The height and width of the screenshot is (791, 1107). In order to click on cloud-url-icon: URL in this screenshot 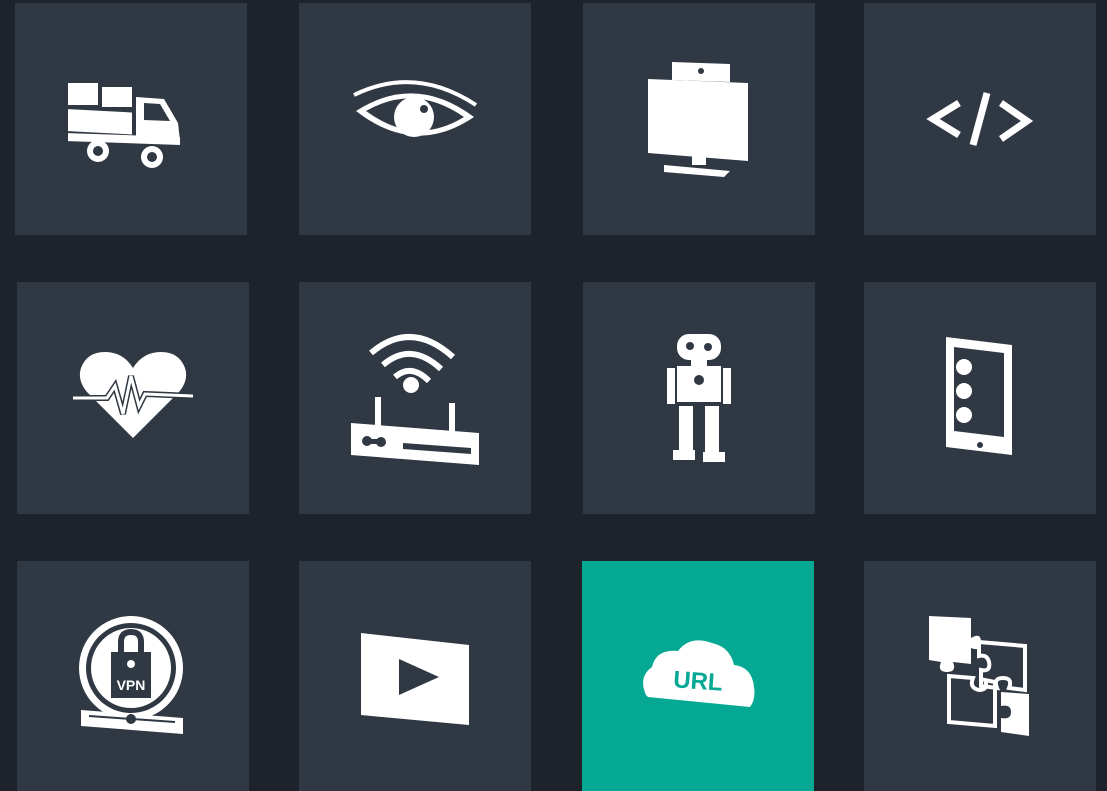, I will do `click(699, 673)`.